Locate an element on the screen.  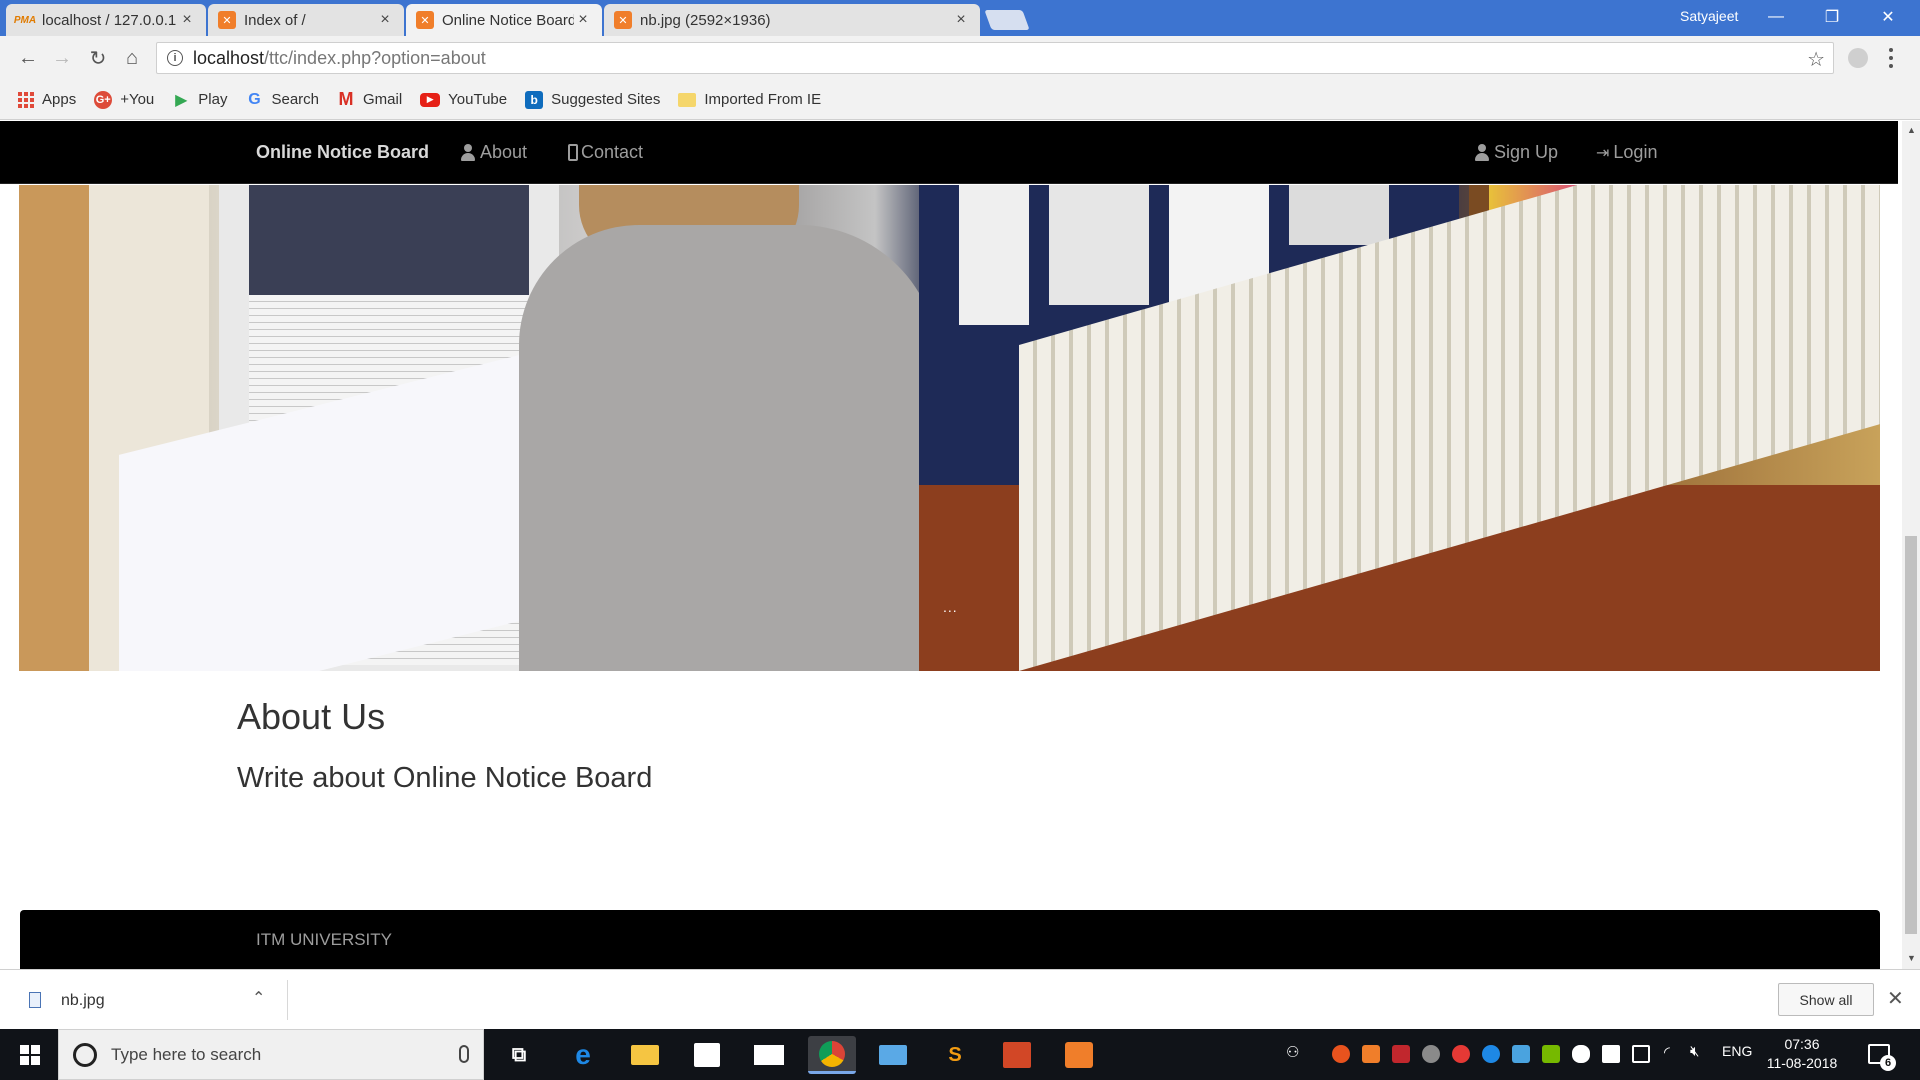
bookmark-play: ▶ Play is located at coordinates (199, 100).